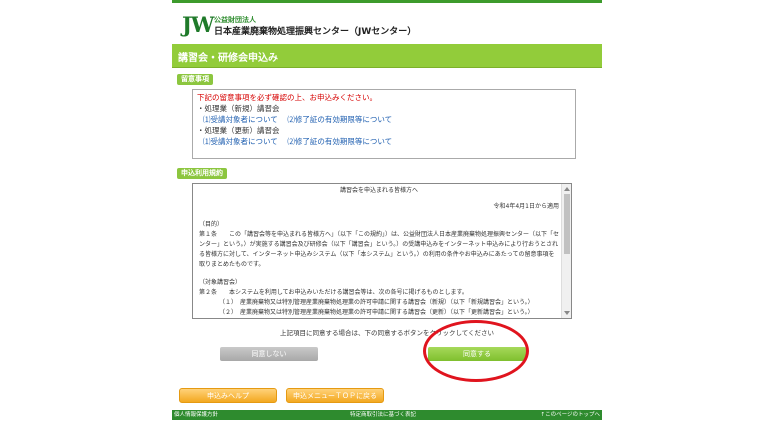  Describe the element at coordinates (202, 173) in the screenshot. I see `terms-tab-label: 申込利用規約` at that location.